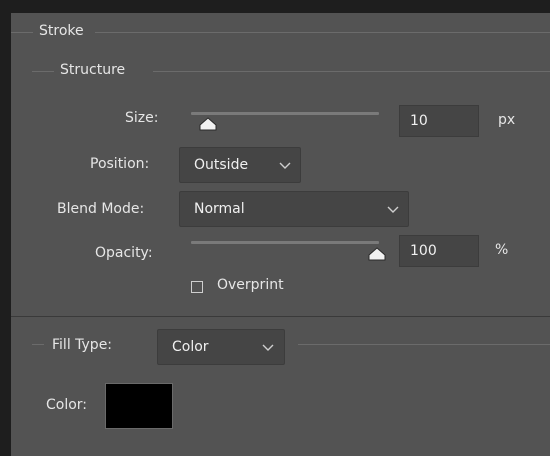  Describe the element at coordinates (197, 287) in the screenshot. I see `overprint-checkbox` at that location.